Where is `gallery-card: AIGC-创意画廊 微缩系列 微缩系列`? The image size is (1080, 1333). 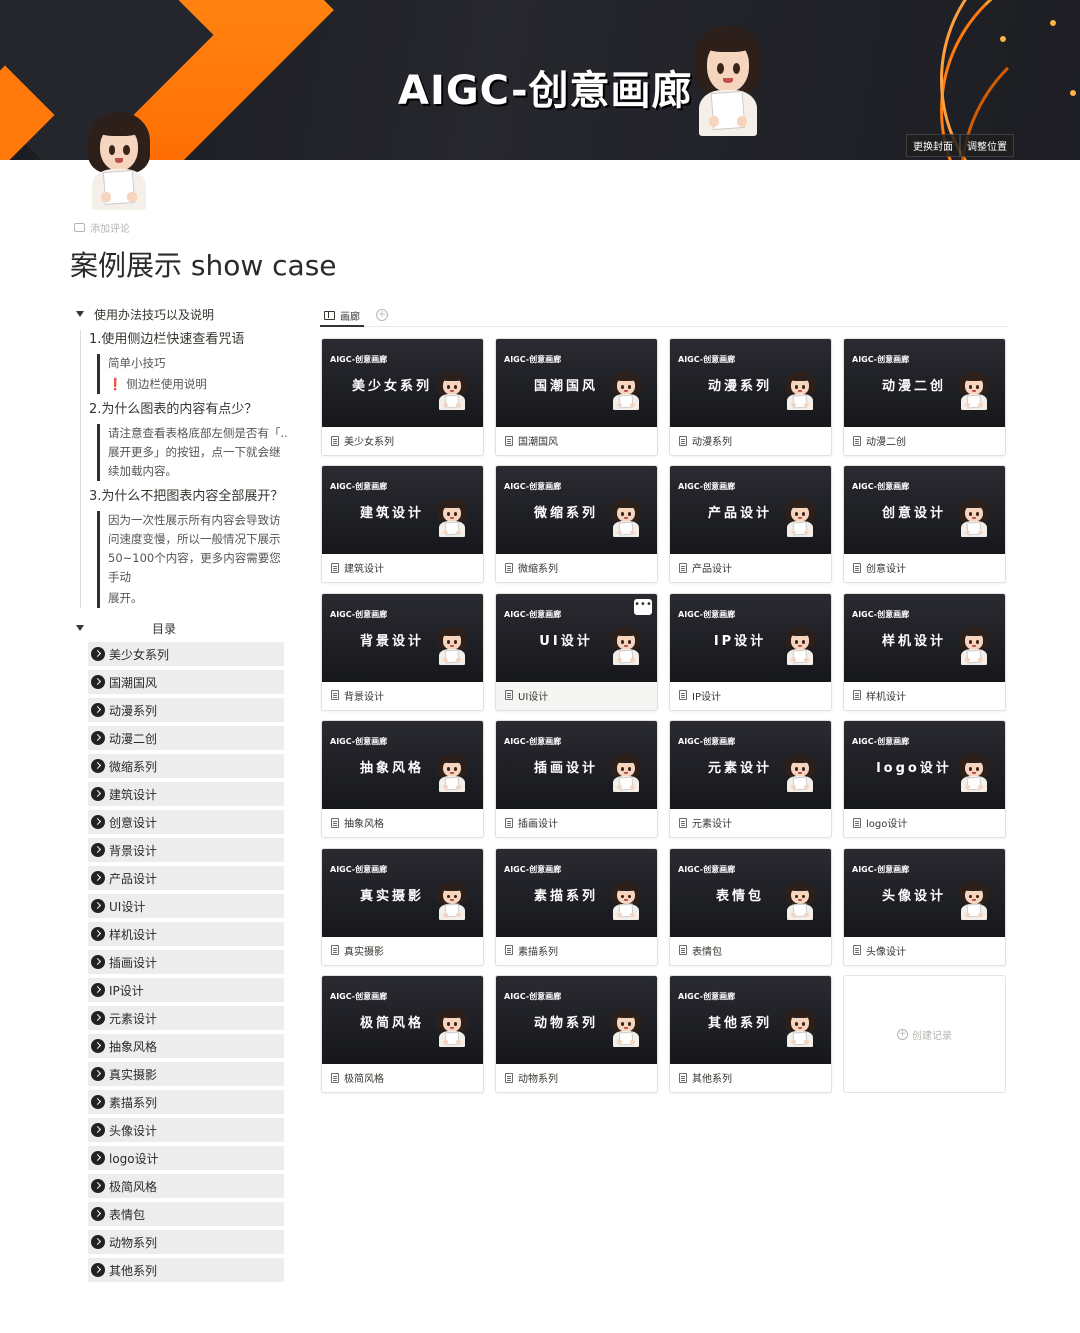 gallery-card: AIGC-创意画廊 微缩系列 微缩系列 is located at coordinates (576, 524).